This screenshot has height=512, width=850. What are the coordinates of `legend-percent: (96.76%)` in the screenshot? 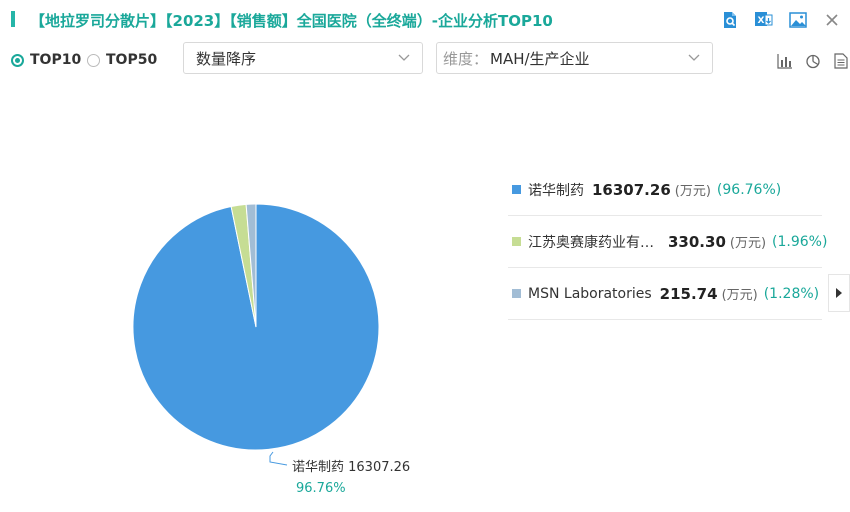 It's located at (749, 189).